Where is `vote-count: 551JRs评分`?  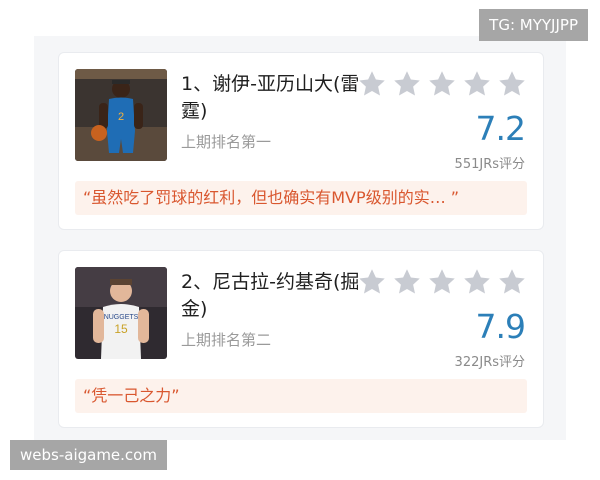 vote-count: 551JRs评分 is located at coordinates (489, 164).